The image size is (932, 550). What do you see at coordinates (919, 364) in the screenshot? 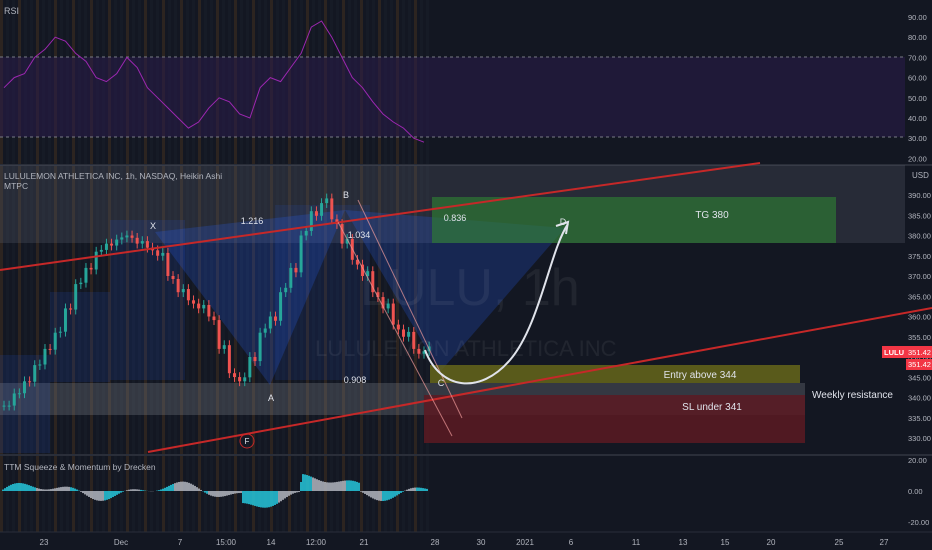
I see `price-tag-value-2: 351.42` at bounding box center [919, 364].